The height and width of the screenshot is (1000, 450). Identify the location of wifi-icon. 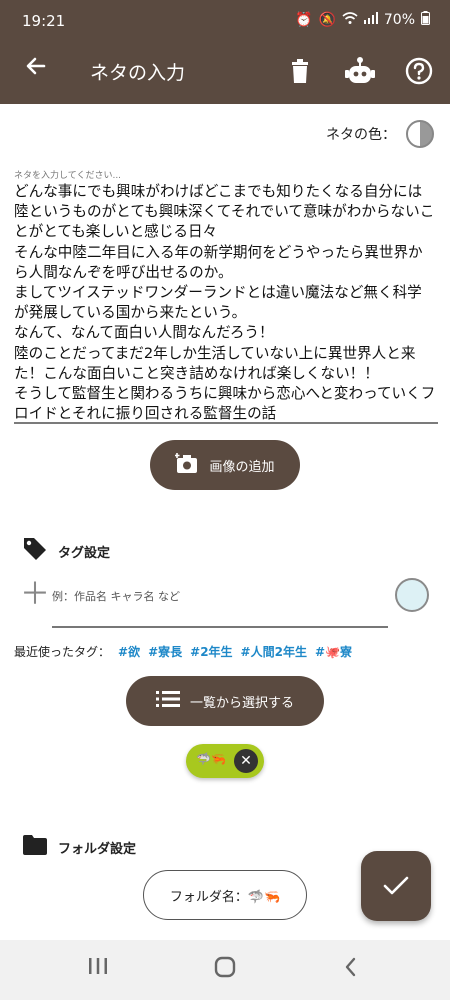
(350, 20).